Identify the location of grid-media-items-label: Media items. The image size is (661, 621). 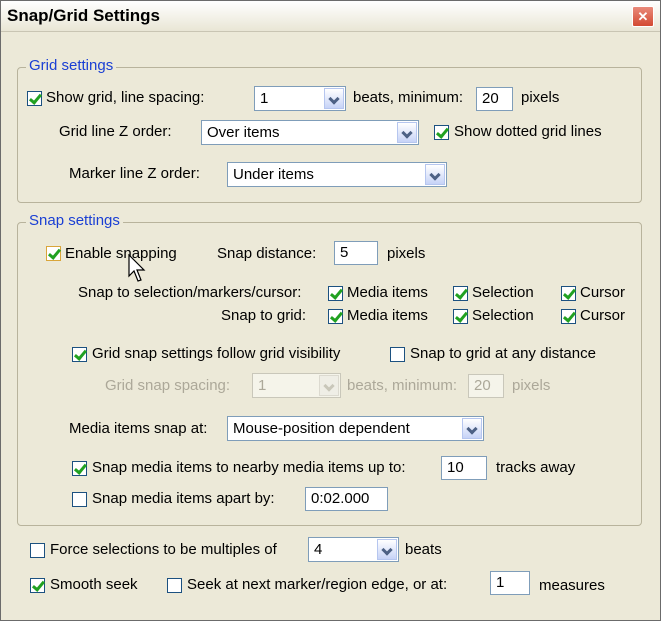
(387, 315).